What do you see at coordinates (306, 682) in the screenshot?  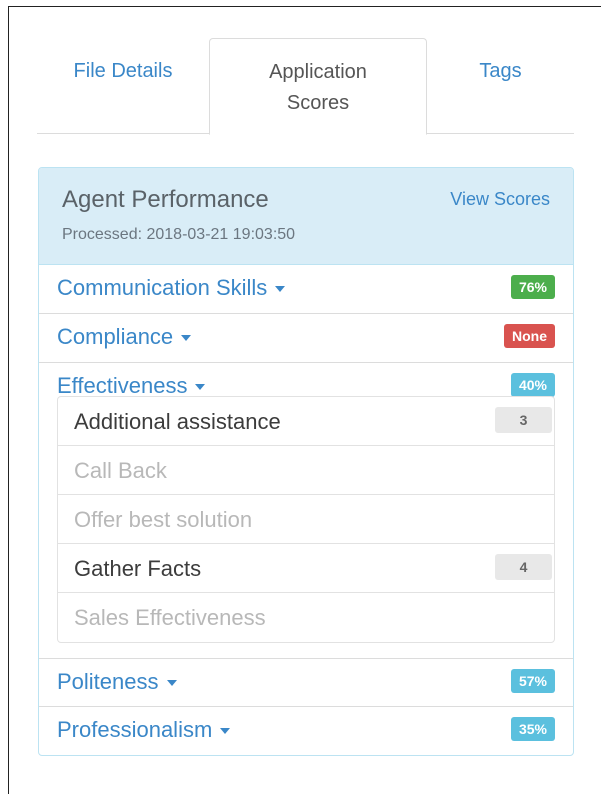 I see `category-row-politeness: Politeness 57%` at bounding box center [306, 682].